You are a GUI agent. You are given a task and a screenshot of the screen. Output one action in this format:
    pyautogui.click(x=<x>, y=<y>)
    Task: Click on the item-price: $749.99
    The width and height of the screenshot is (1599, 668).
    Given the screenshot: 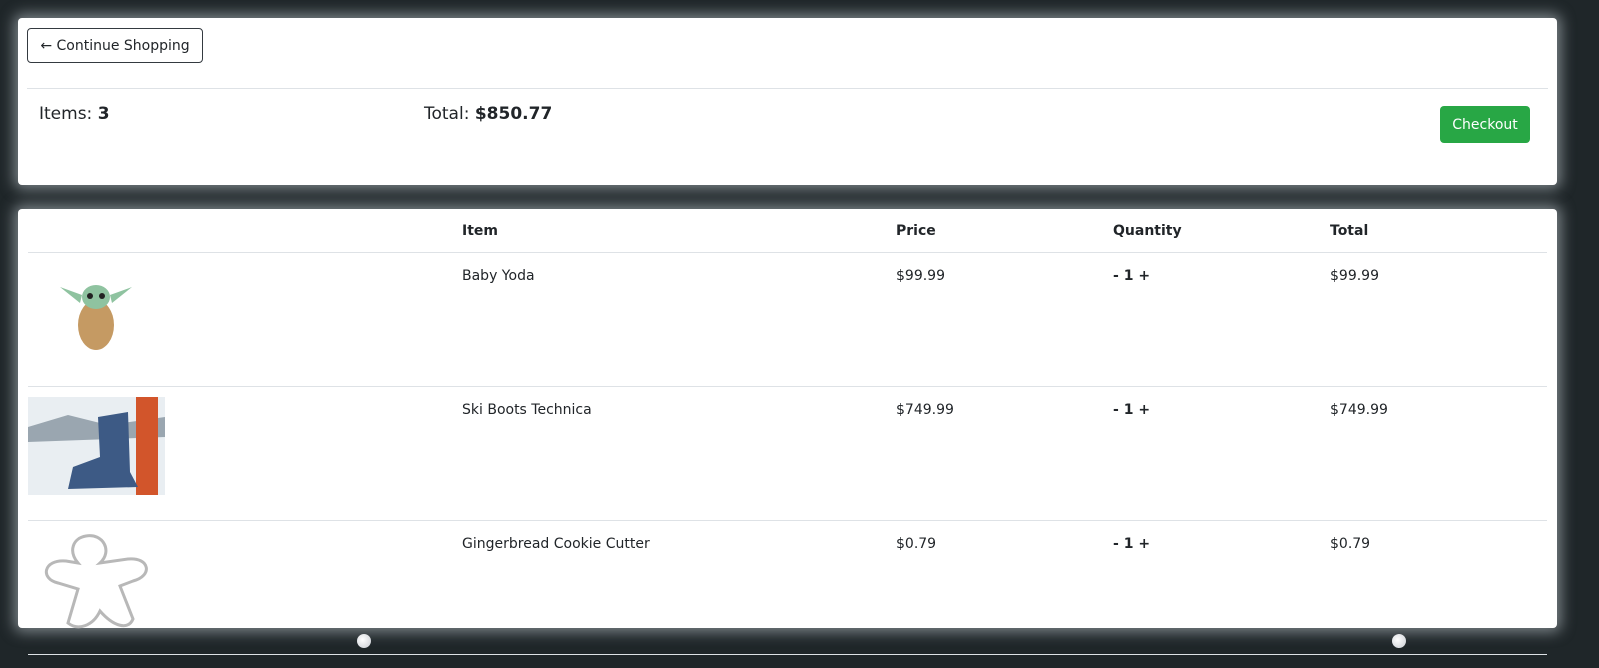 What is the action you would take?
    pyautogui.click(x=1004, y=453)
    